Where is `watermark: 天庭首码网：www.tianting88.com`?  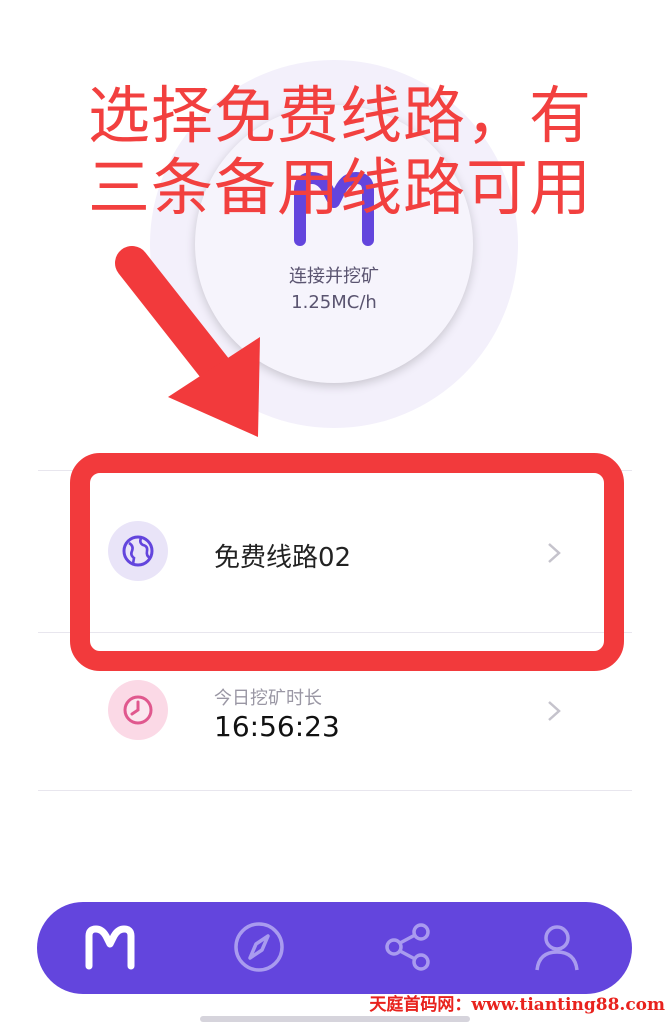 watermark: 天庭首码网：www.tianting88.com is located at coordinates (517, 1005).